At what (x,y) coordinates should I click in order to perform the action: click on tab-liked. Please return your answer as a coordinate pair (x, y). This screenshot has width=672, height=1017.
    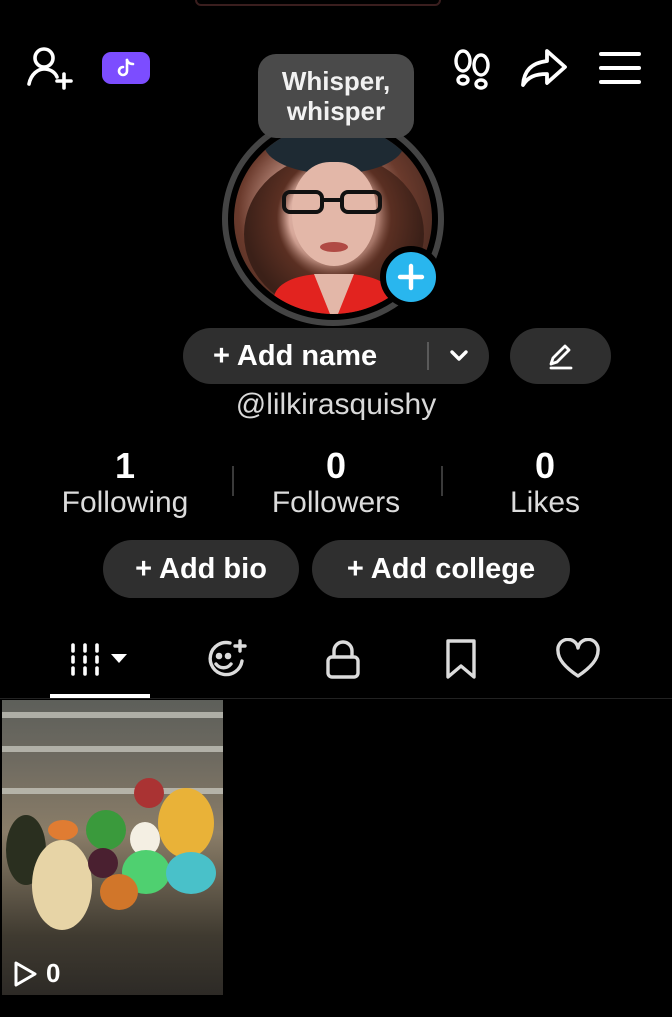
    Looking at the image, I should click on (578, 659).